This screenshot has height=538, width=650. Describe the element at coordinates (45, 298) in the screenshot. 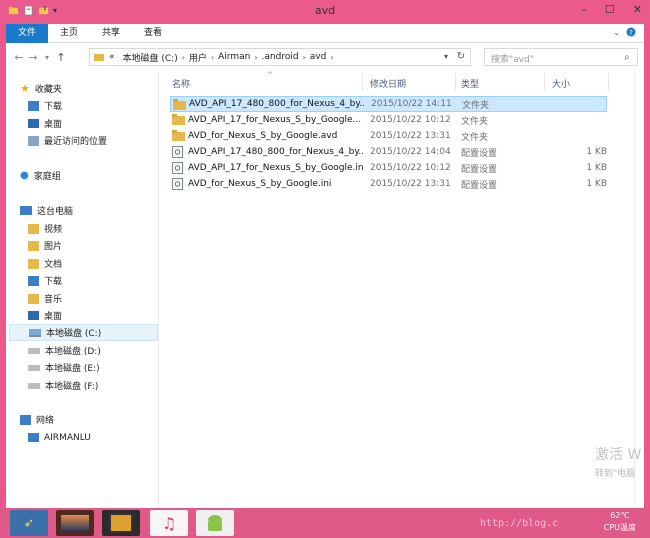

I see `nav-music: 音乐` at that location.